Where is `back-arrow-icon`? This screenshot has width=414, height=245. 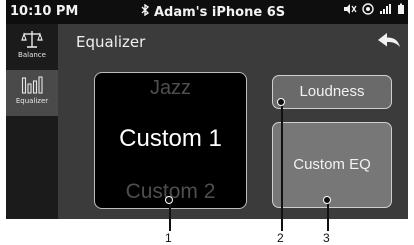 back-arrow-icon is located at coordinates (389, 44).